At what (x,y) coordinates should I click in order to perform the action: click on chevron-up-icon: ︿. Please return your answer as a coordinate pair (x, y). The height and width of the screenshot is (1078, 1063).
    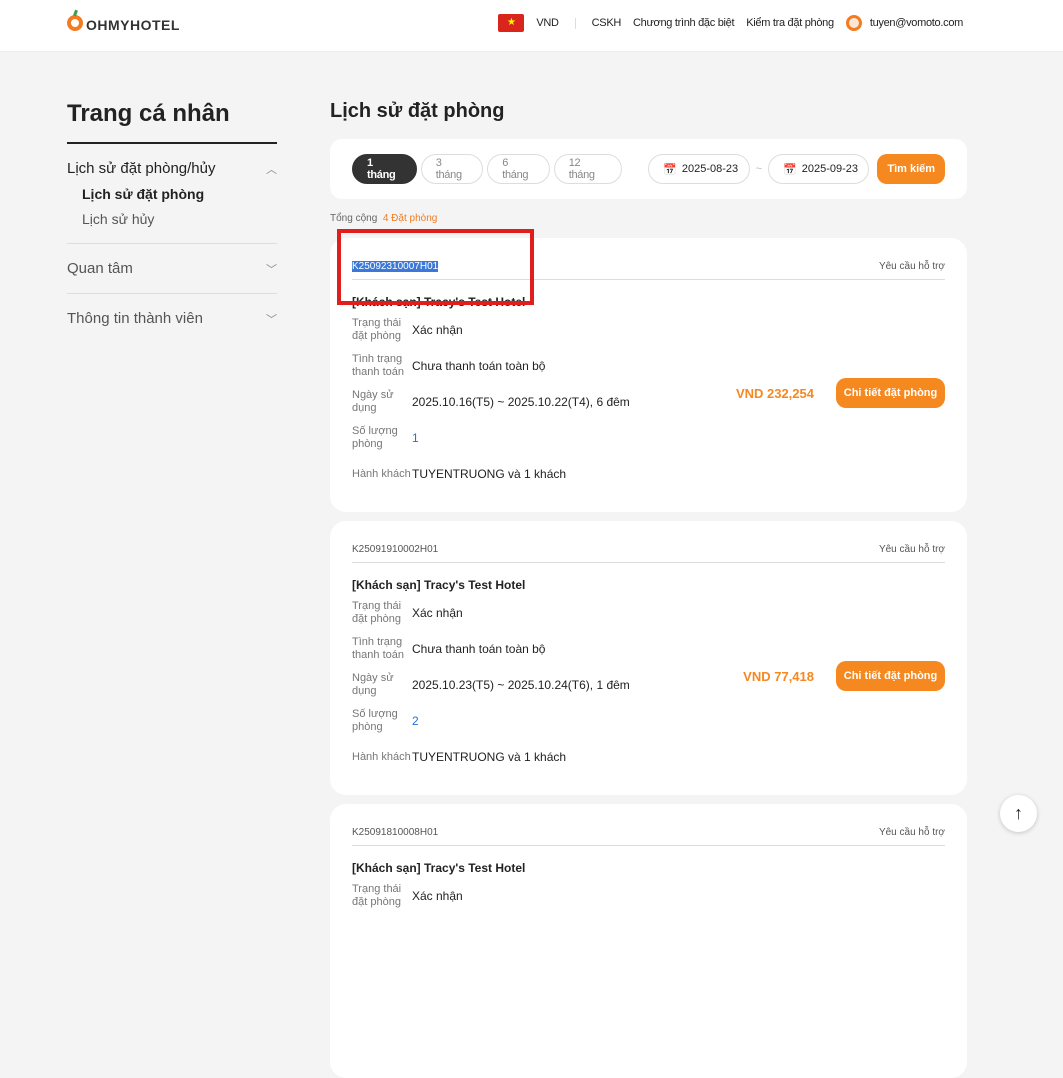
    Looking at the image, I should click on (271, 169).